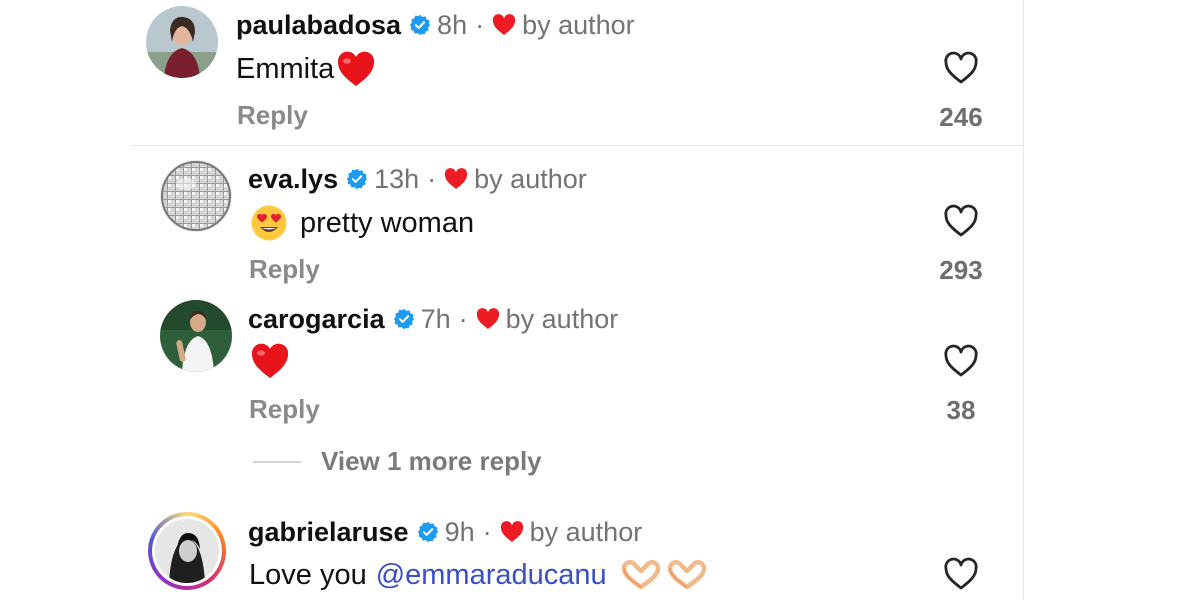 The height and width of the screenshot is (600, 1200). I want to click on comment-text, so click(270, 361).